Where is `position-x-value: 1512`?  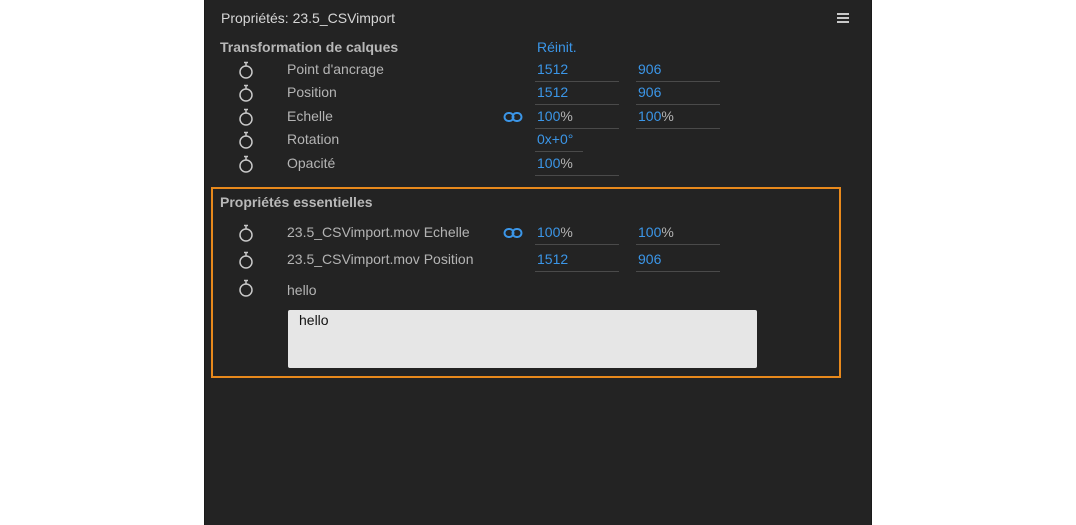 position-x-value: 1512 is located at coordinates (553, 92).